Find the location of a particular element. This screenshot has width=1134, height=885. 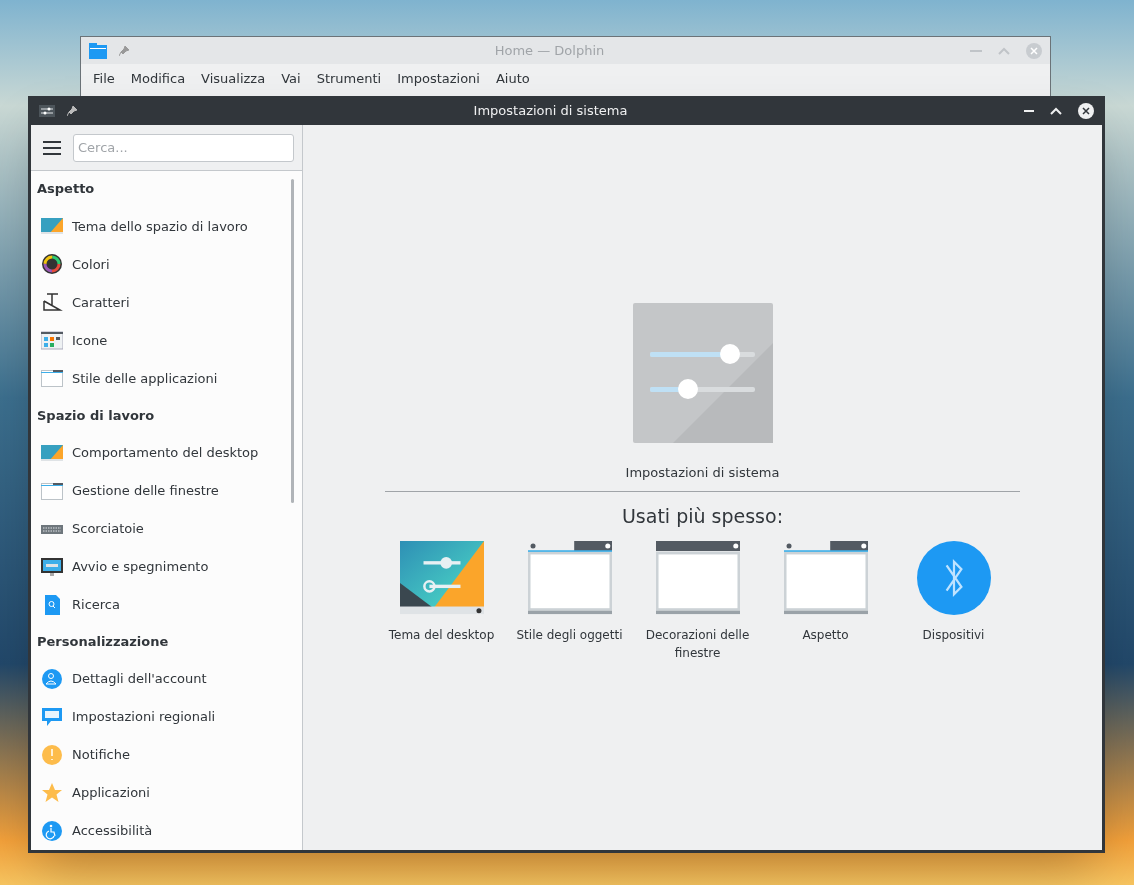

settings-app-icon is located at coordinates (47, 110).